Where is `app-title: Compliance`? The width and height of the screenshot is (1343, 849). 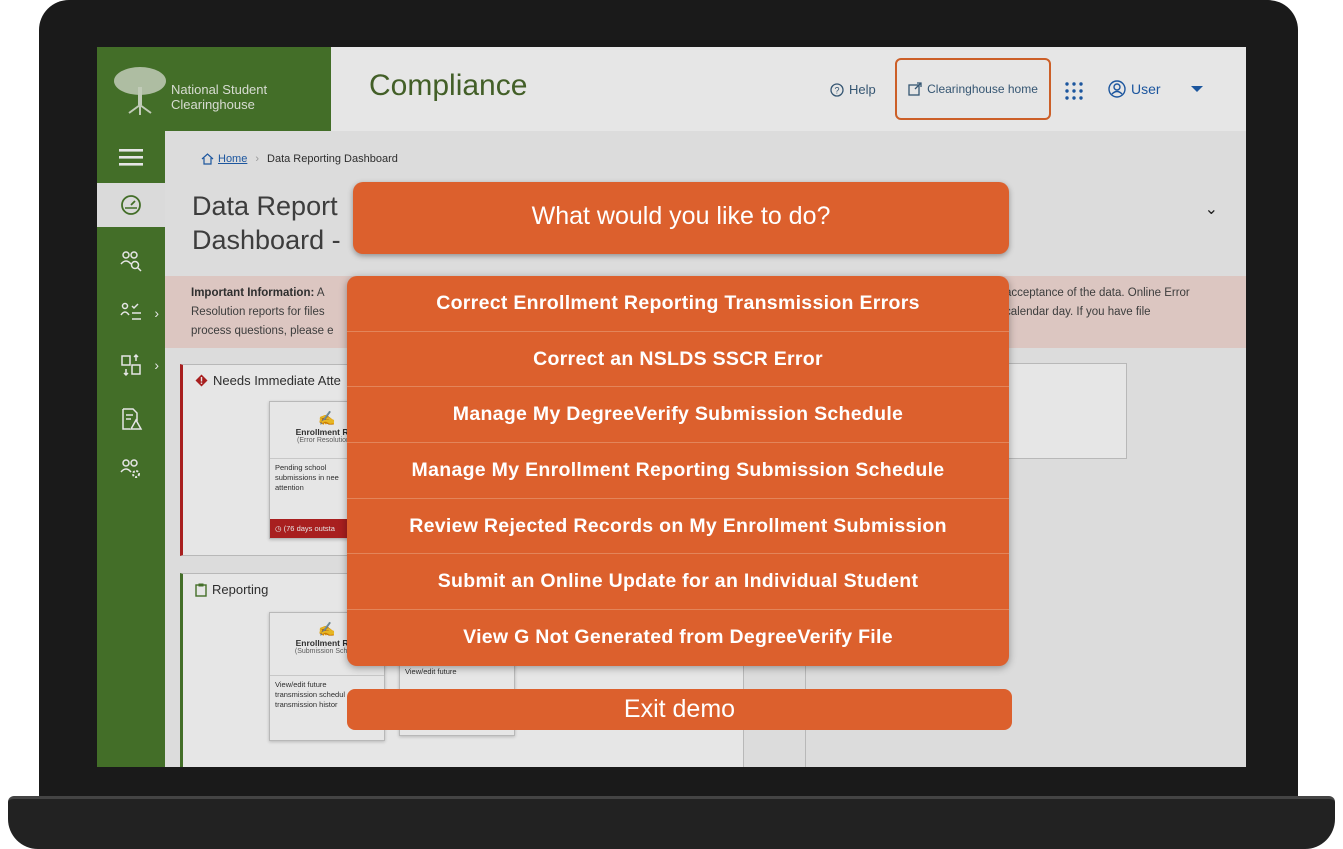
app-title: Compliance is located at coordinates (448, 85).